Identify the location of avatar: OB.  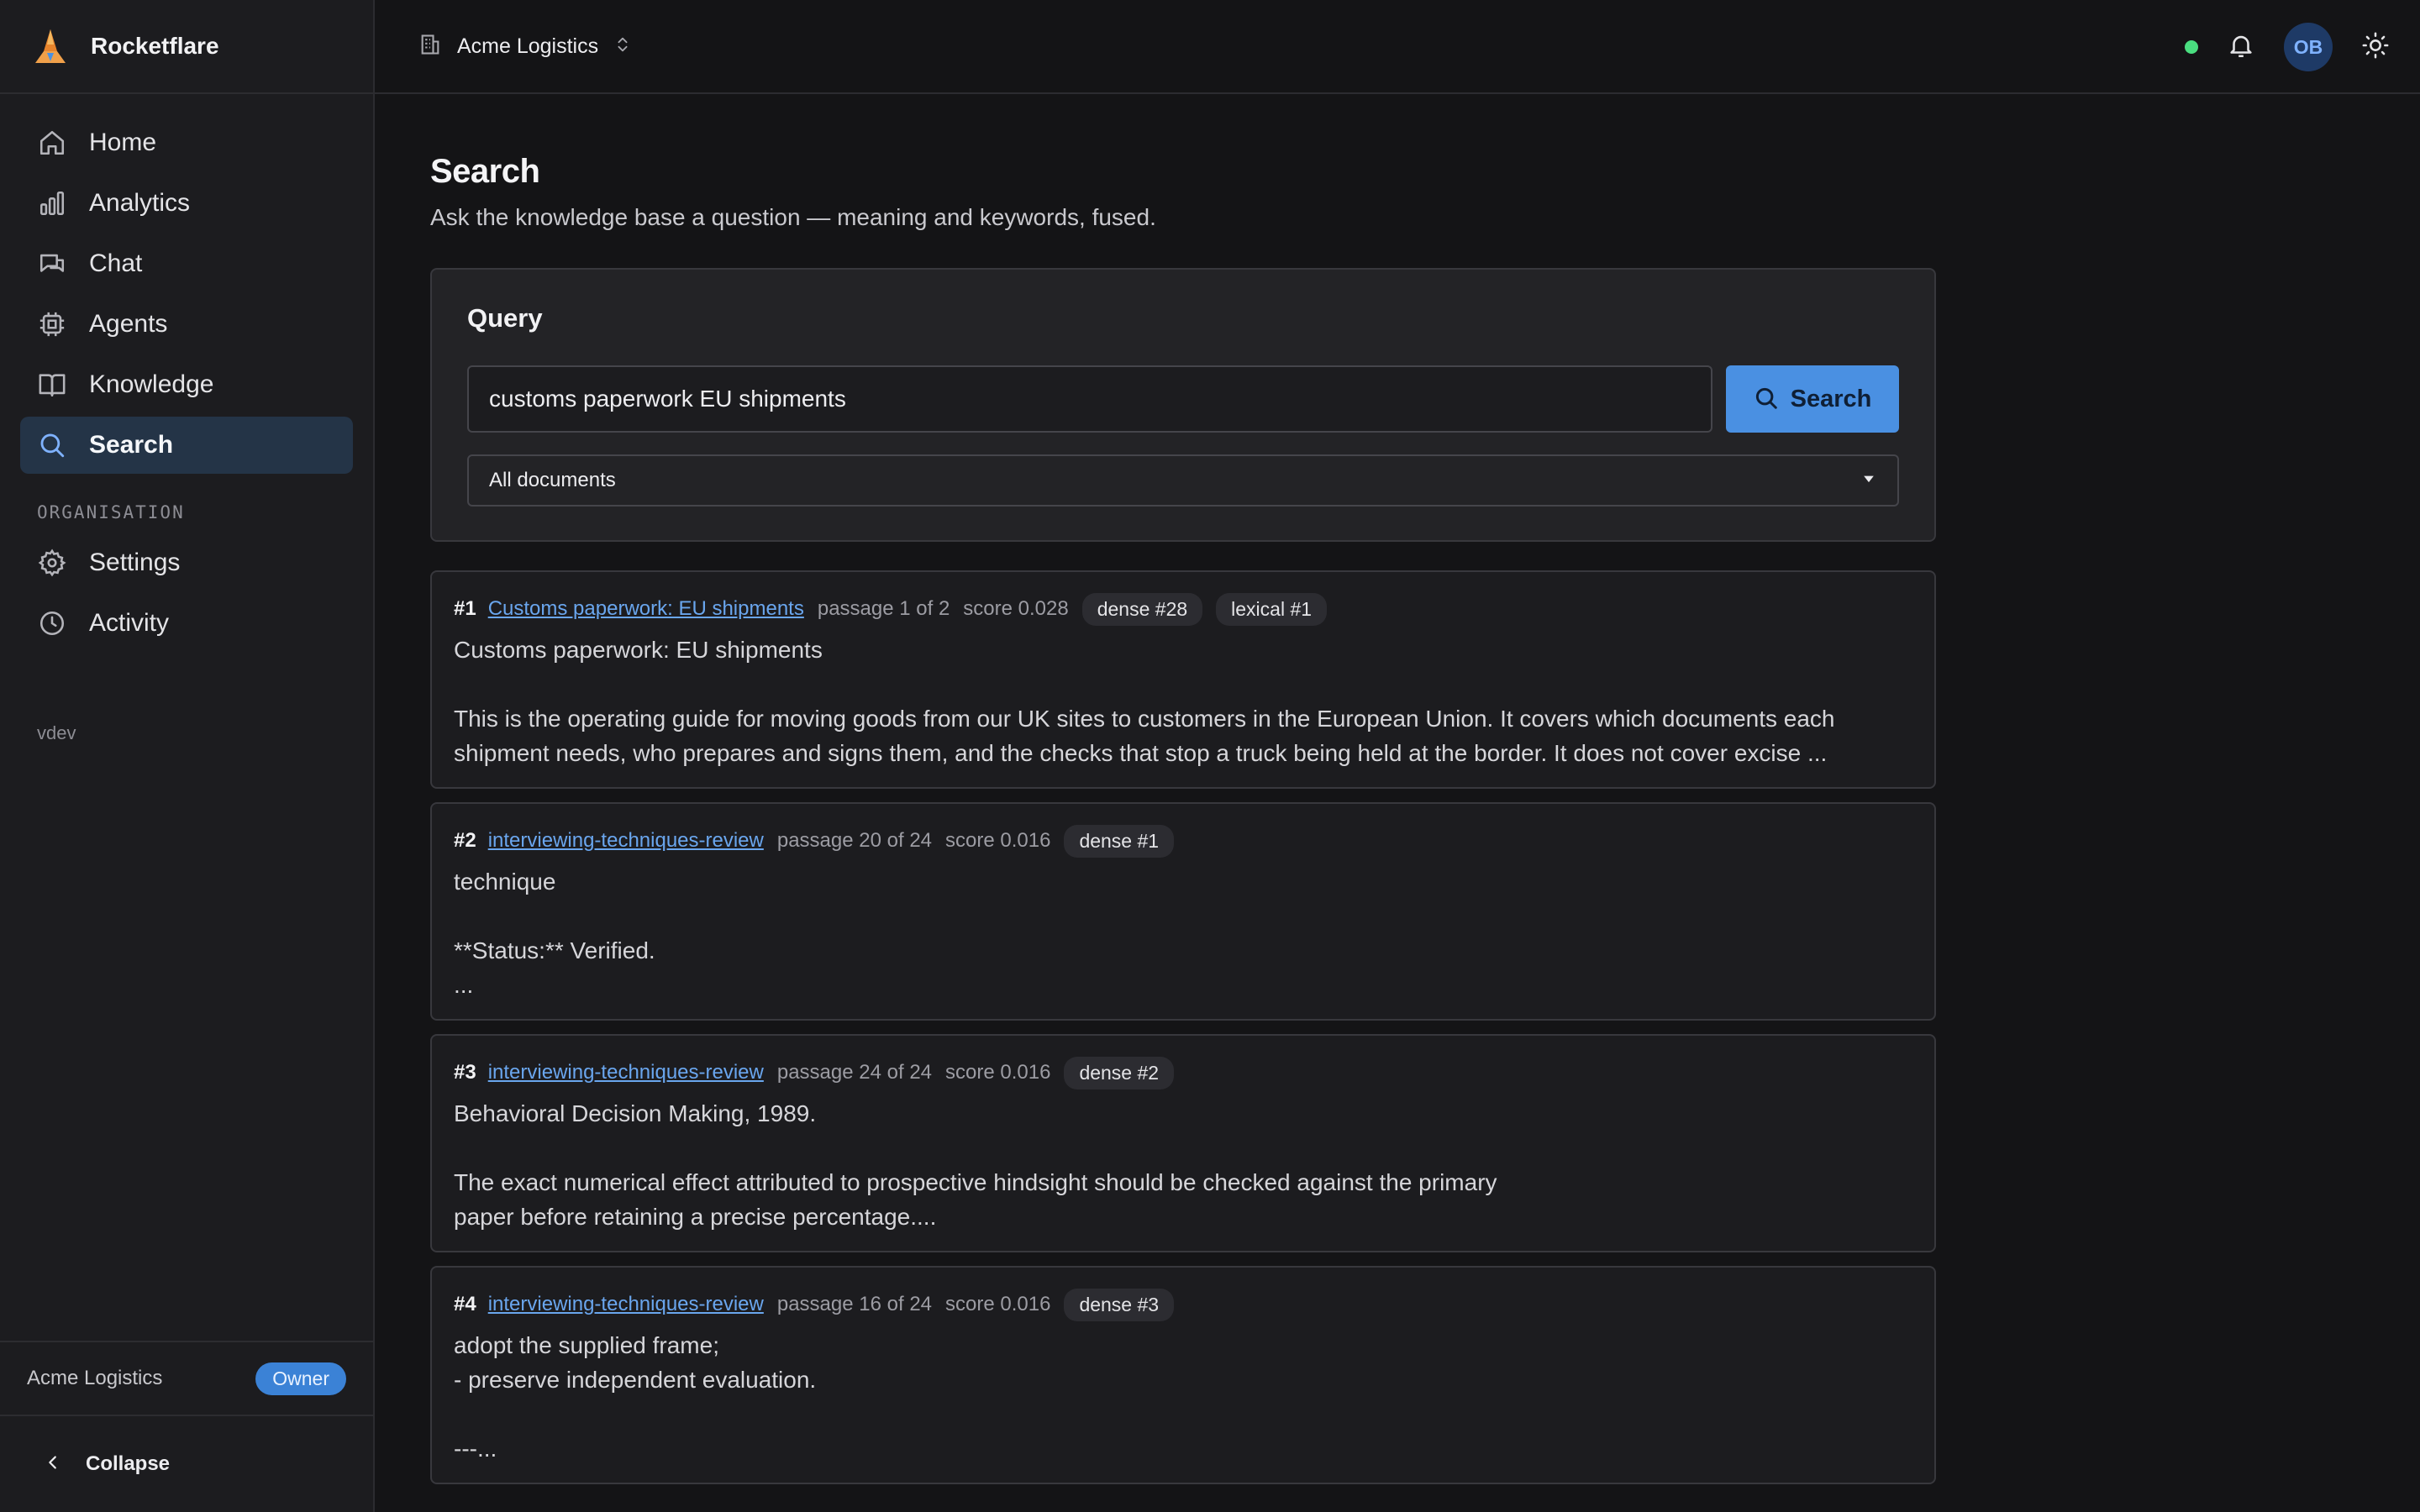
(2308, 47).